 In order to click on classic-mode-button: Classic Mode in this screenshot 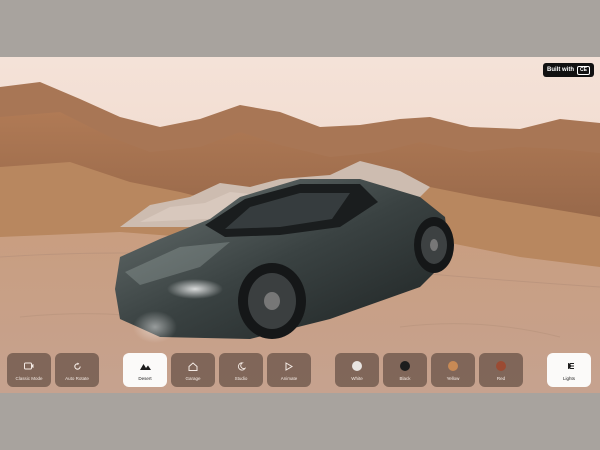, I will do `click(29, 370)`.